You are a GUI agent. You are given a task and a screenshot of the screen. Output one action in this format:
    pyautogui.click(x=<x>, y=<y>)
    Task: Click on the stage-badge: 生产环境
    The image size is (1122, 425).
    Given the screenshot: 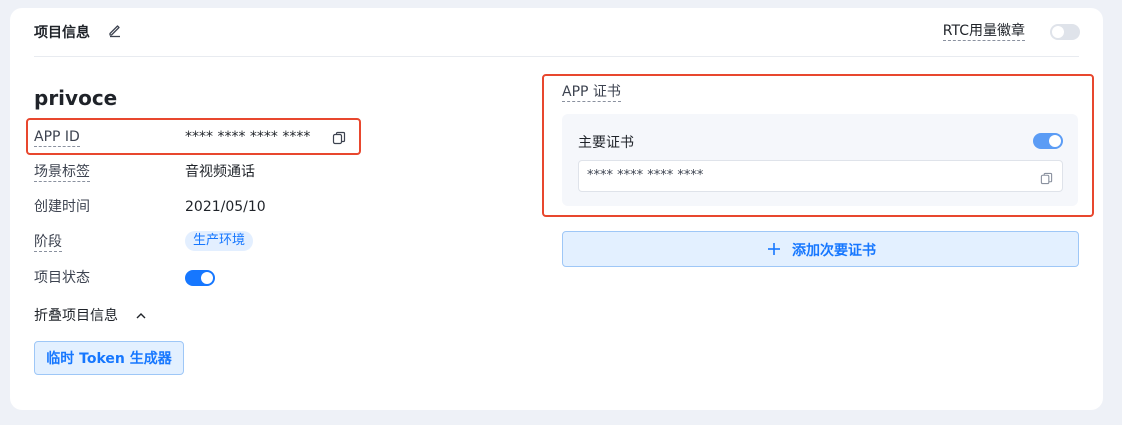 What is the action you would take?
    pyautogui.click(x=219, y=241)
    